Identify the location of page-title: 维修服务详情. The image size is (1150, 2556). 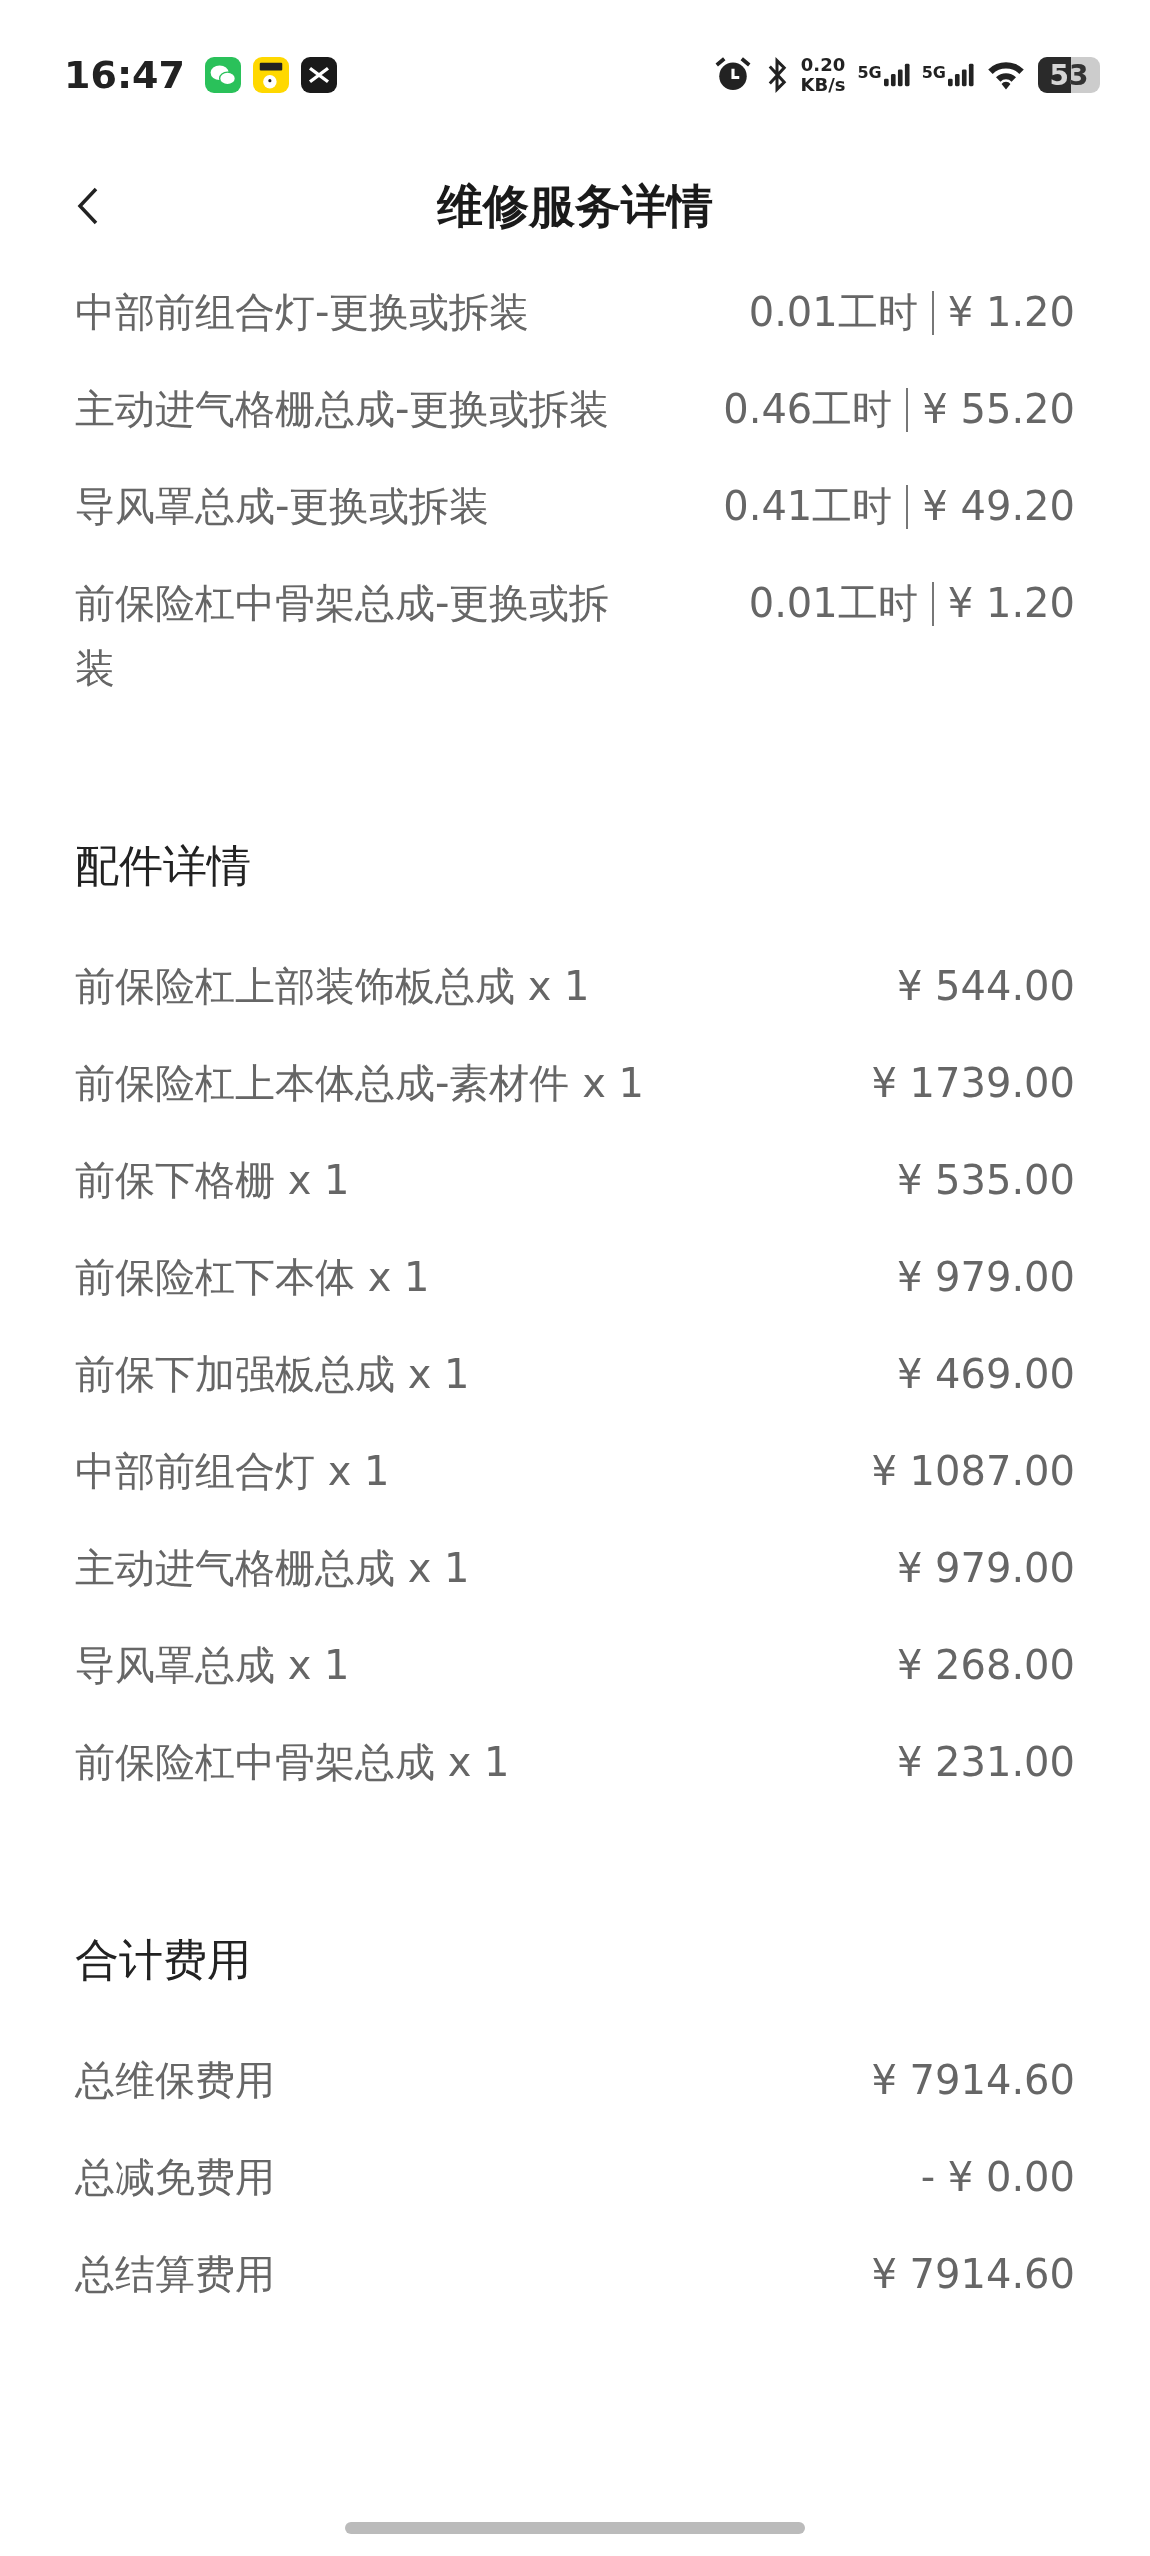
(575, 206).